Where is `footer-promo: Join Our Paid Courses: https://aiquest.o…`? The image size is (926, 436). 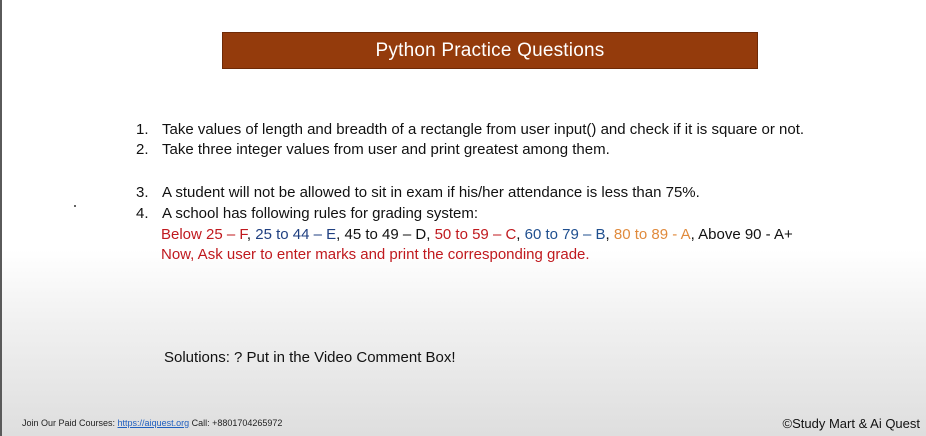
footer-promo: Join Our Paid Courses: https://aiquest.o… is located at coordinates (152, 423).